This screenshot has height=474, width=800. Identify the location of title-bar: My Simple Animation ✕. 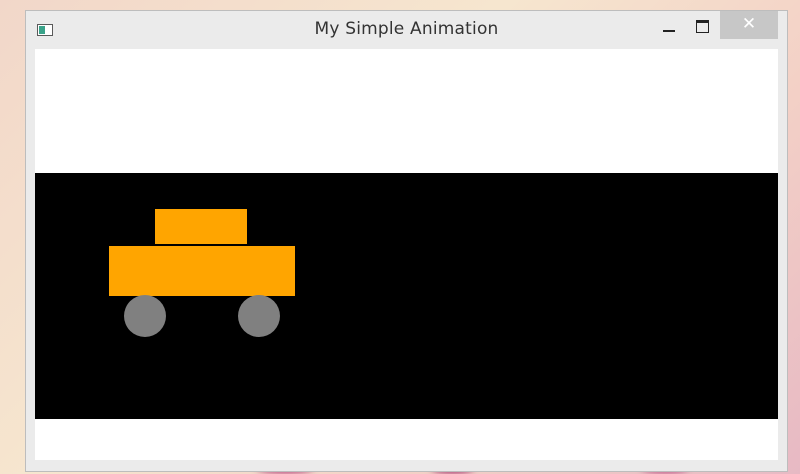
(406, 30).